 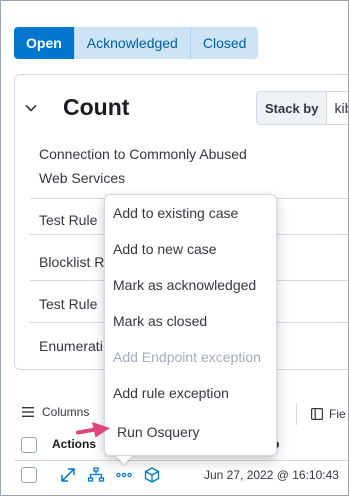 I want to click on menu-item-add-to-existing-case: Add to existing case, so click(x=175, y=213).